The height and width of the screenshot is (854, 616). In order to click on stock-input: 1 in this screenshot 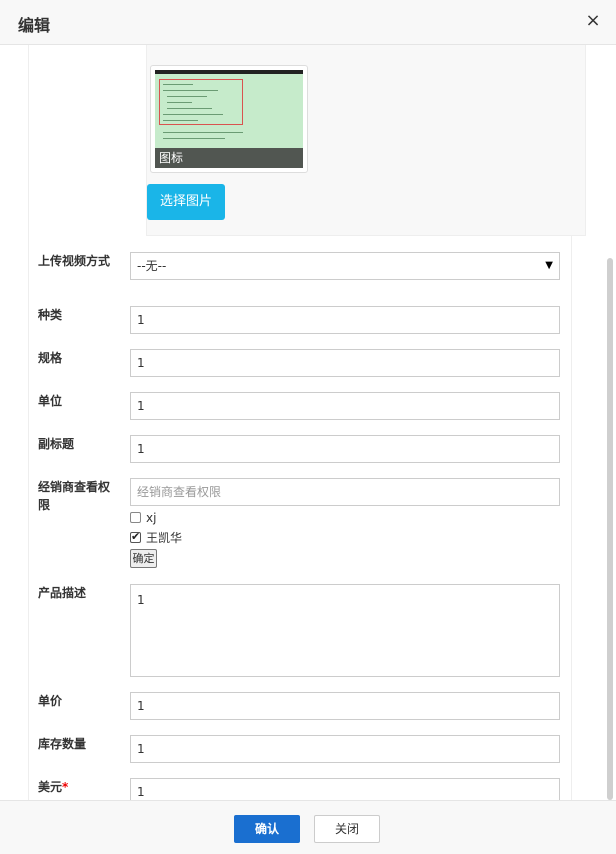, I will do `click(345, 749)`.